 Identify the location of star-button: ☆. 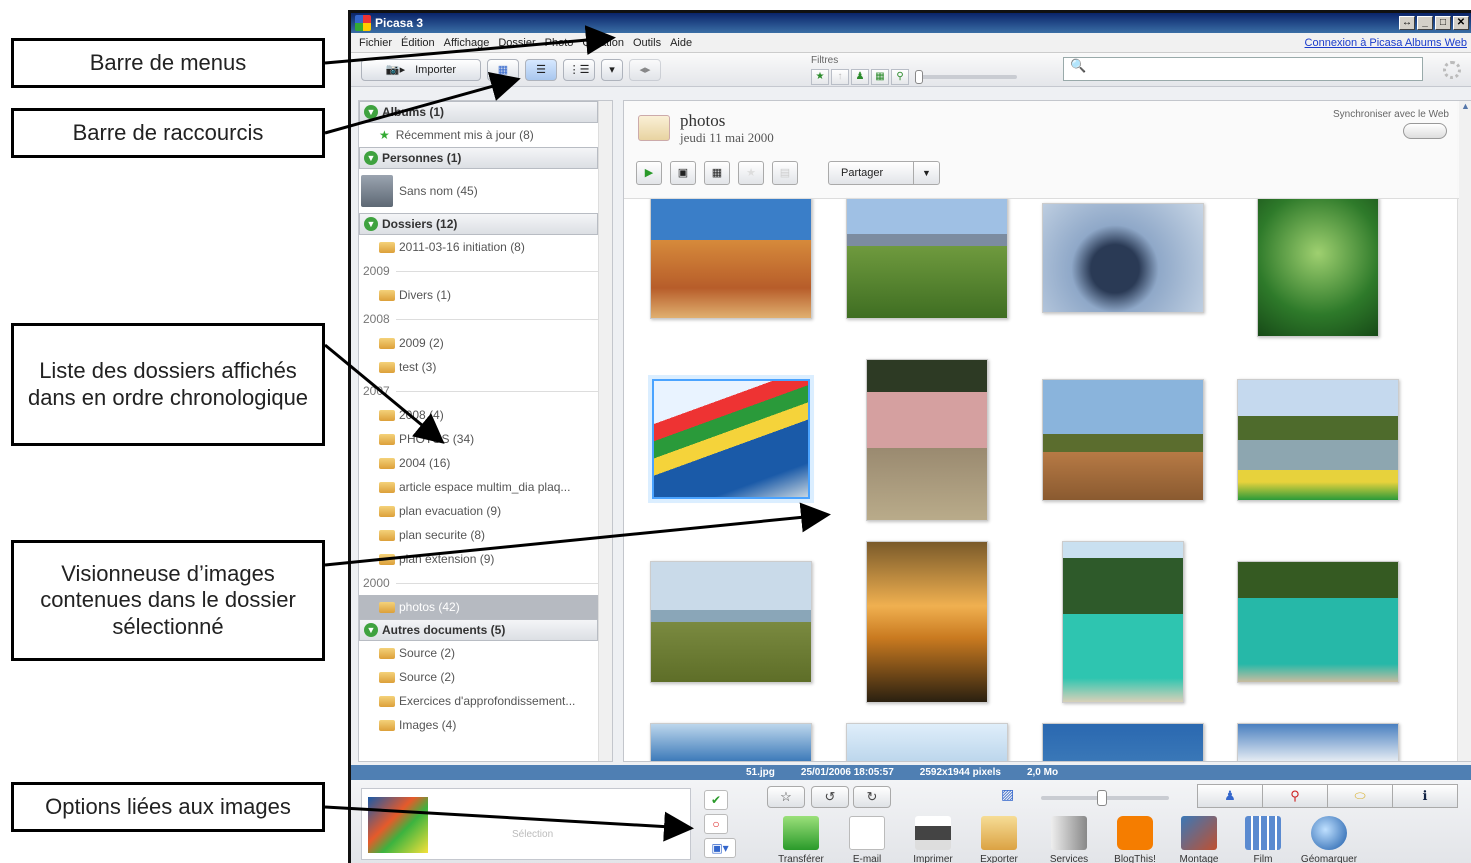
(786, 797).